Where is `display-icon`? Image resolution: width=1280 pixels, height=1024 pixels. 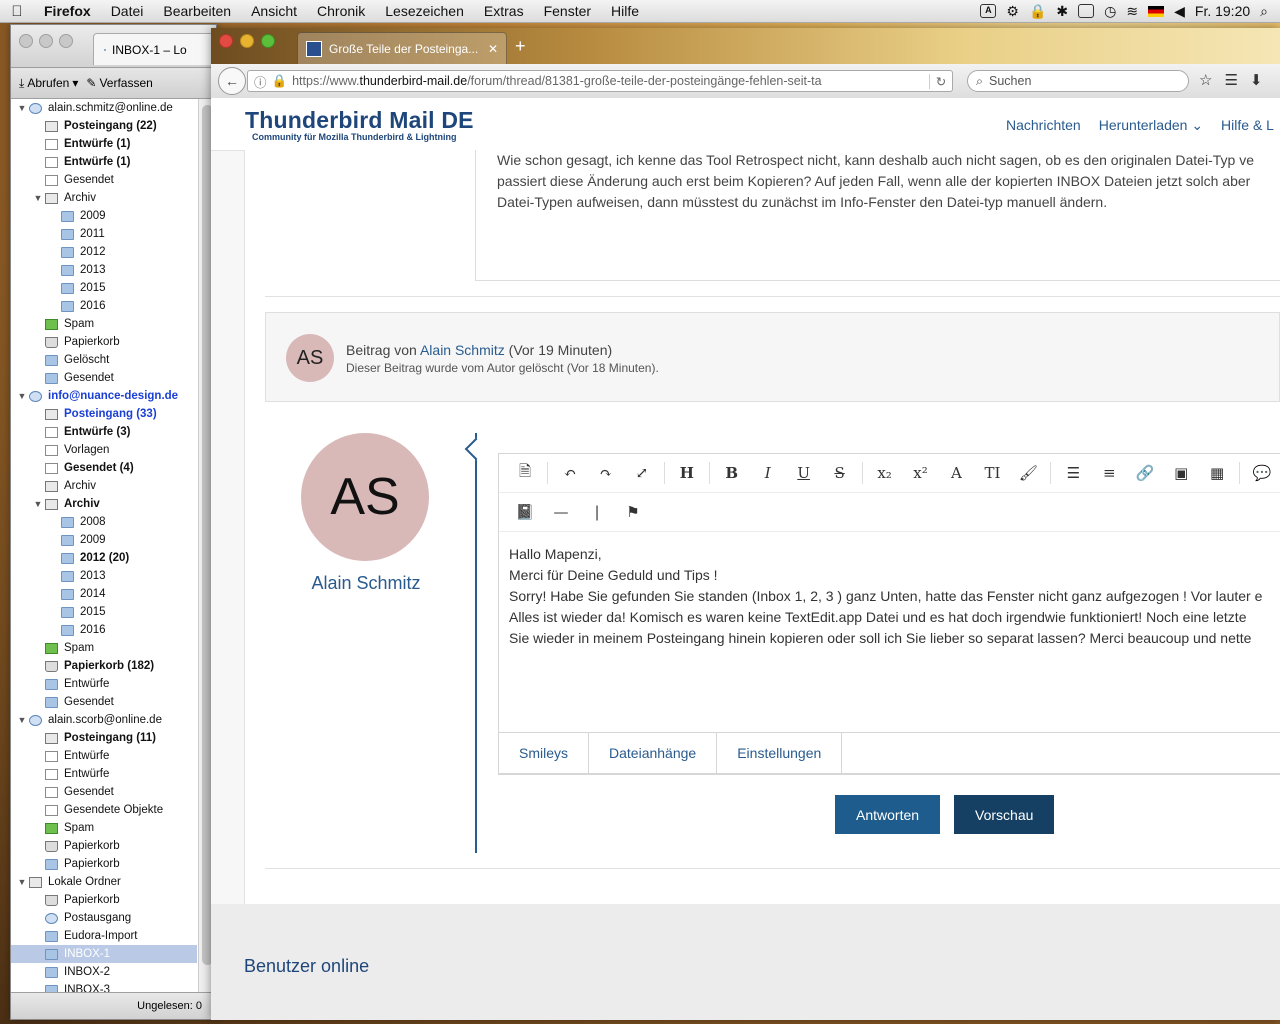 display-icon is located at coordinates (1086, 11).